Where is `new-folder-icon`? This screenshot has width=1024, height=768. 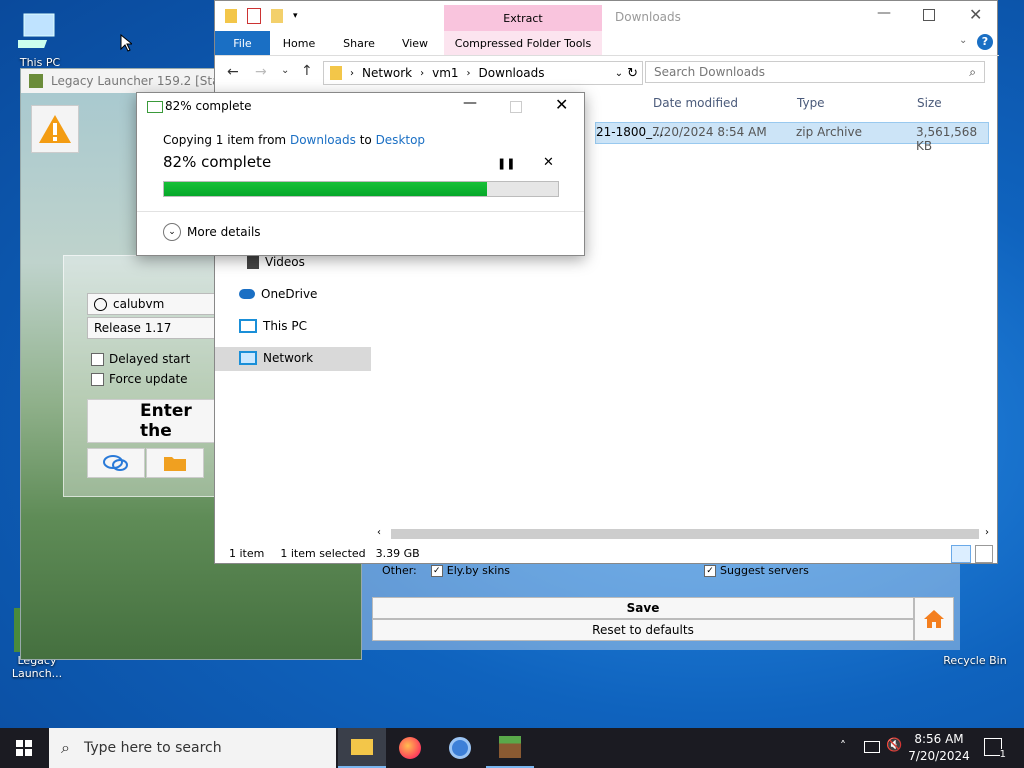
new-folder-icon is located at coordinates (277, 16).